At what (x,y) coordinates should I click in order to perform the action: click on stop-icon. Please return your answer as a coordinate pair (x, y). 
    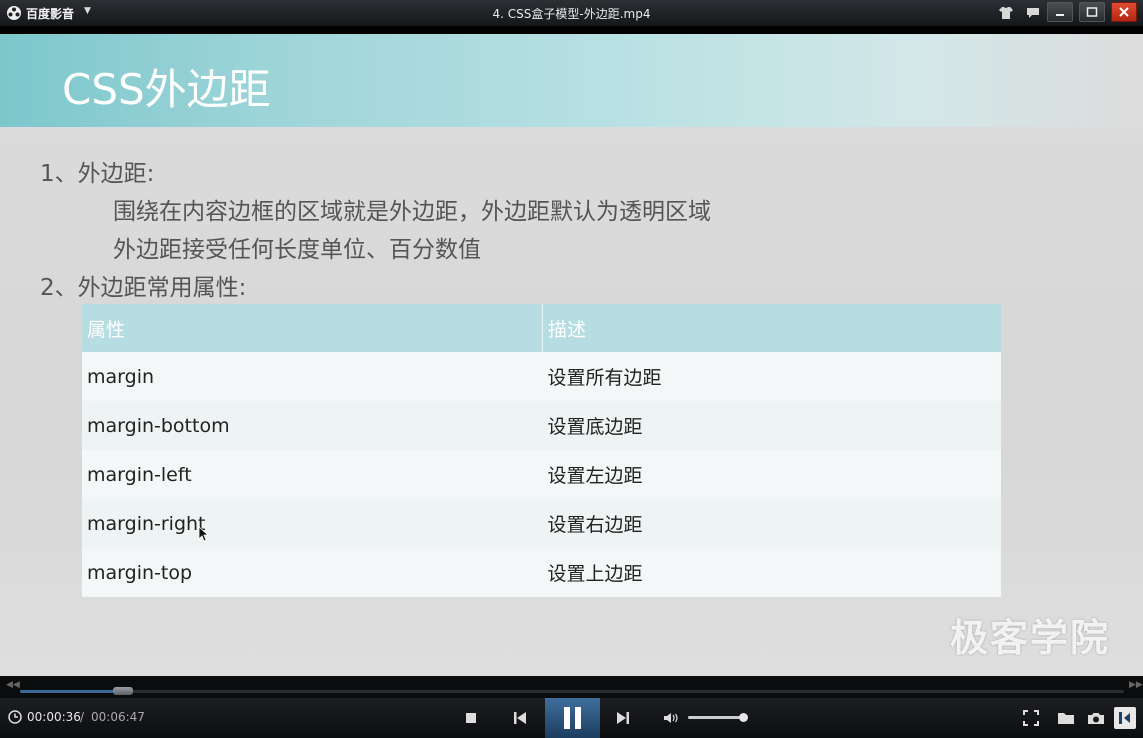
    Looking at the image, I should click on (471, 718).